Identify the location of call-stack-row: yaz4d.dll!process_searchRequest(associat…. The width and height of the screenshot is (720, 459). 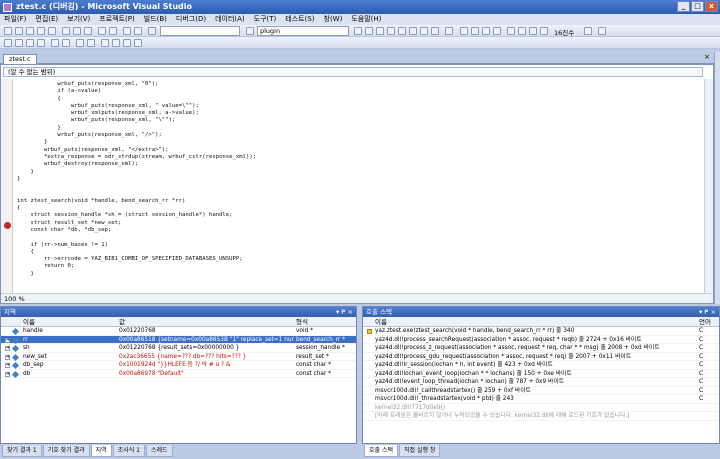
(541, 340).